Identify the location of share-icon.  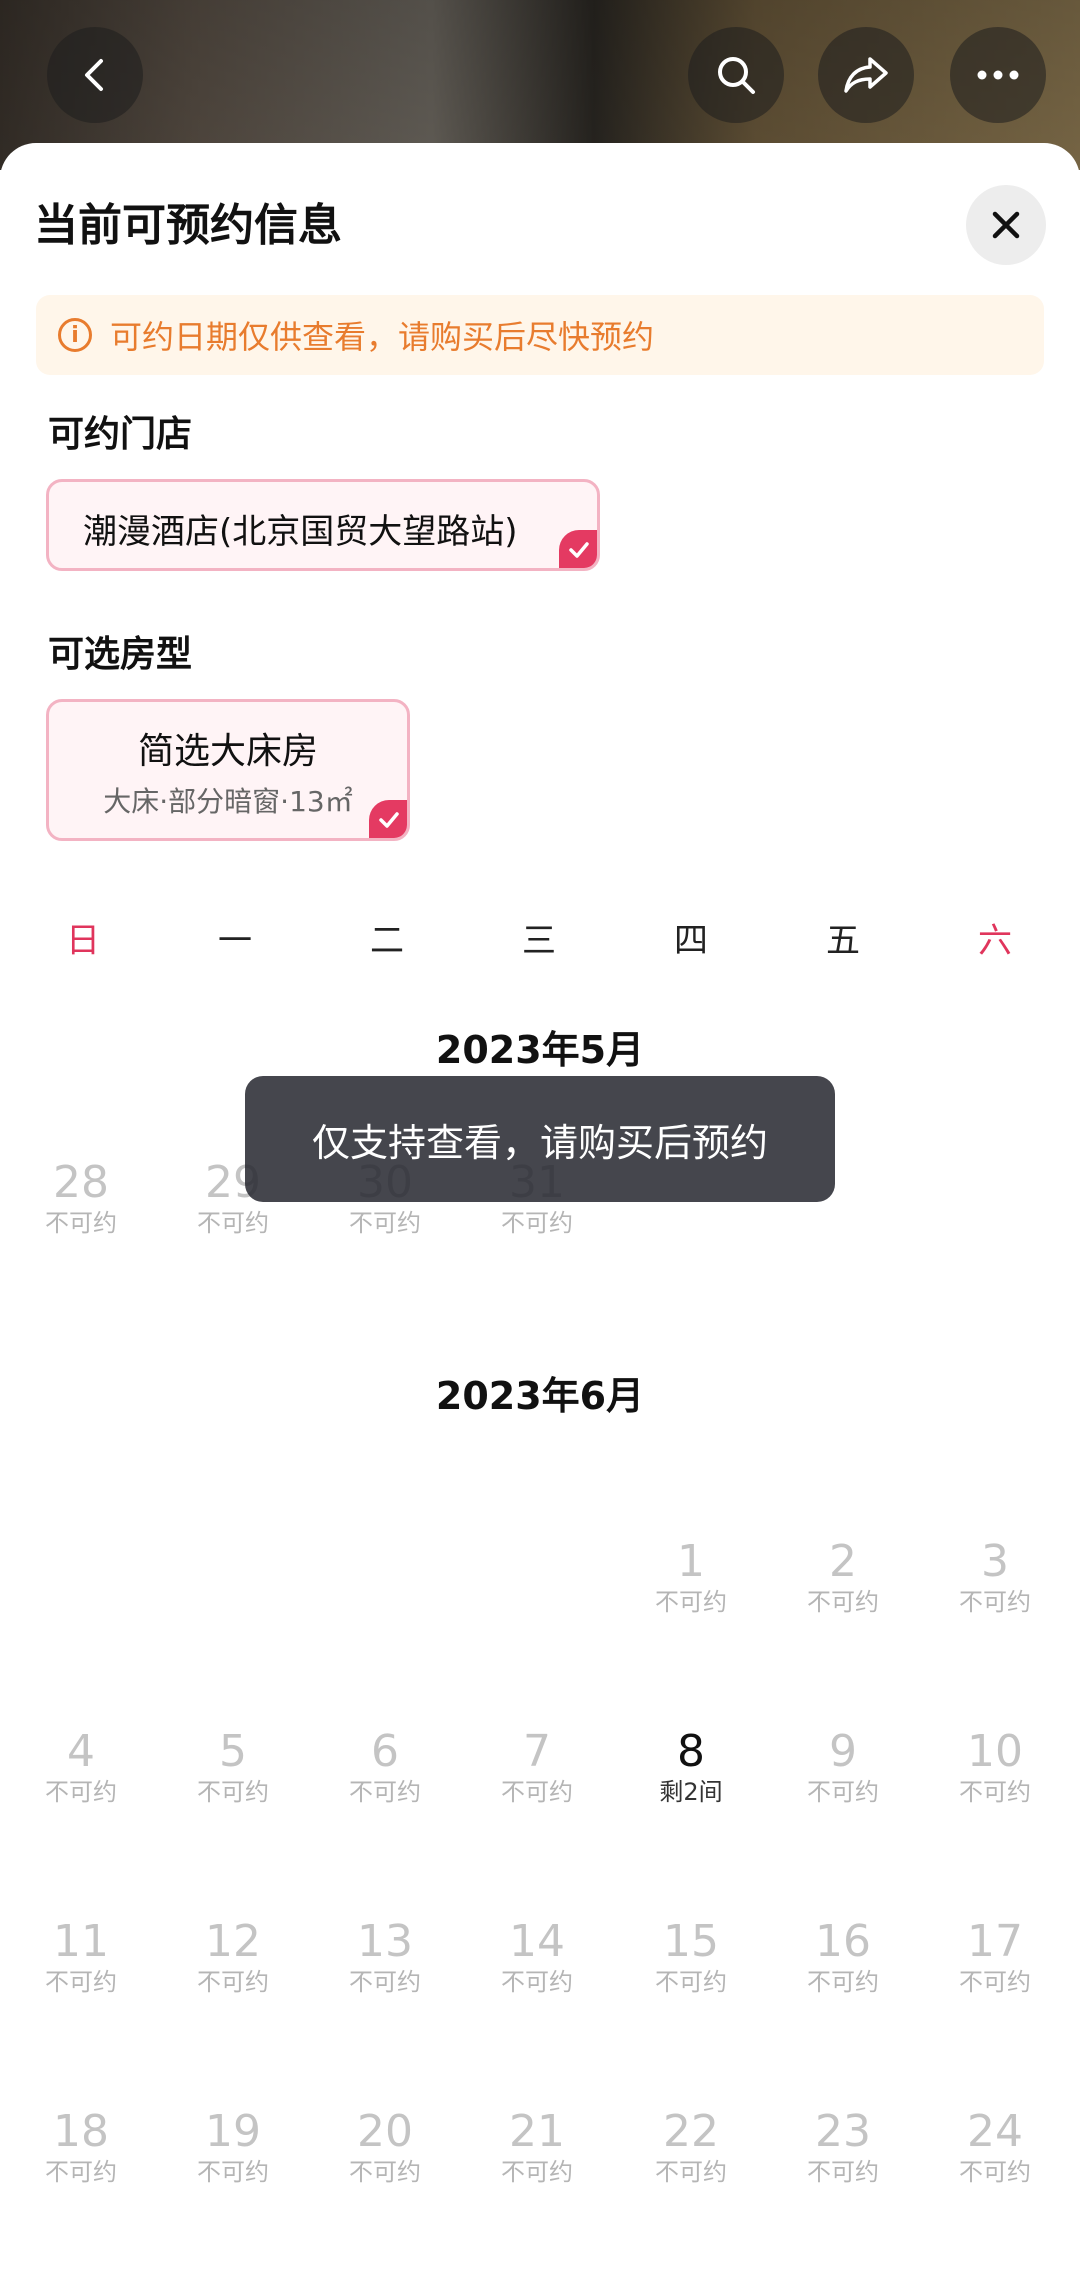
(866, 75).